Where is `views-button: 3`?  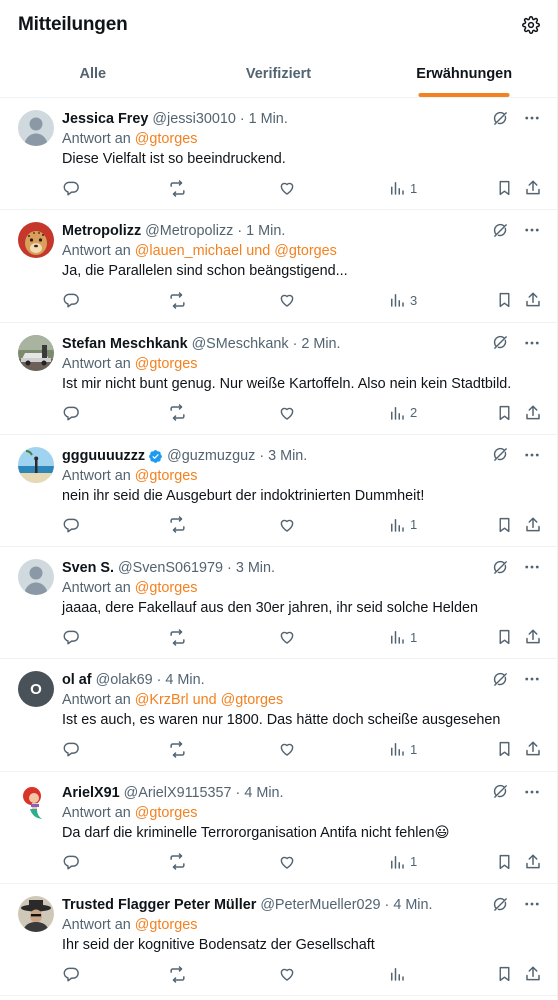 views-button: 3 is located at coordinates (402, 300).